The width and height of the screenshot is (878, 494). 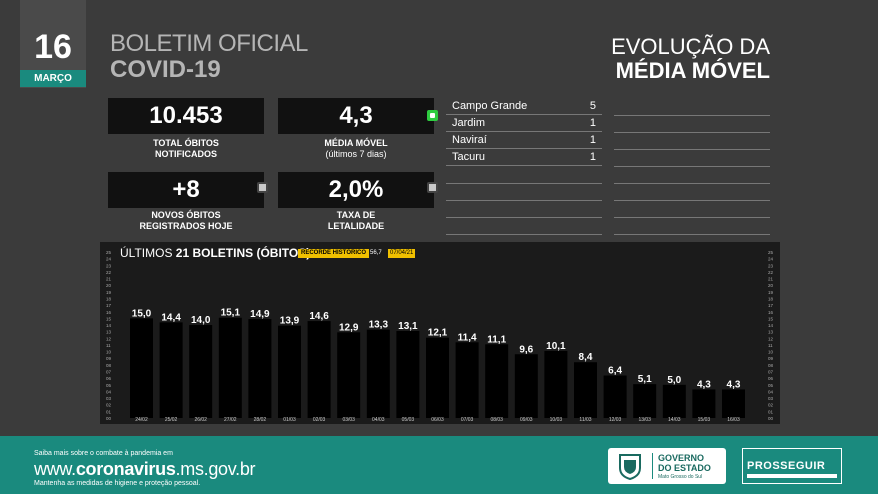 I want to click on status-indicator-icon, so click(x=432, y=187).